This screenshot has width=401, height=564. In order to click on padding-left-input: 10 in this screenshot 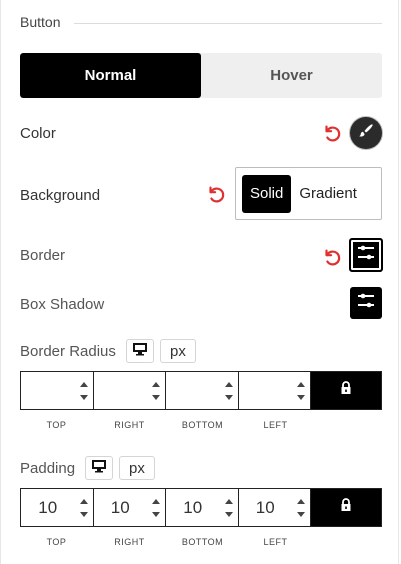, I will do `click(274, 507)`.